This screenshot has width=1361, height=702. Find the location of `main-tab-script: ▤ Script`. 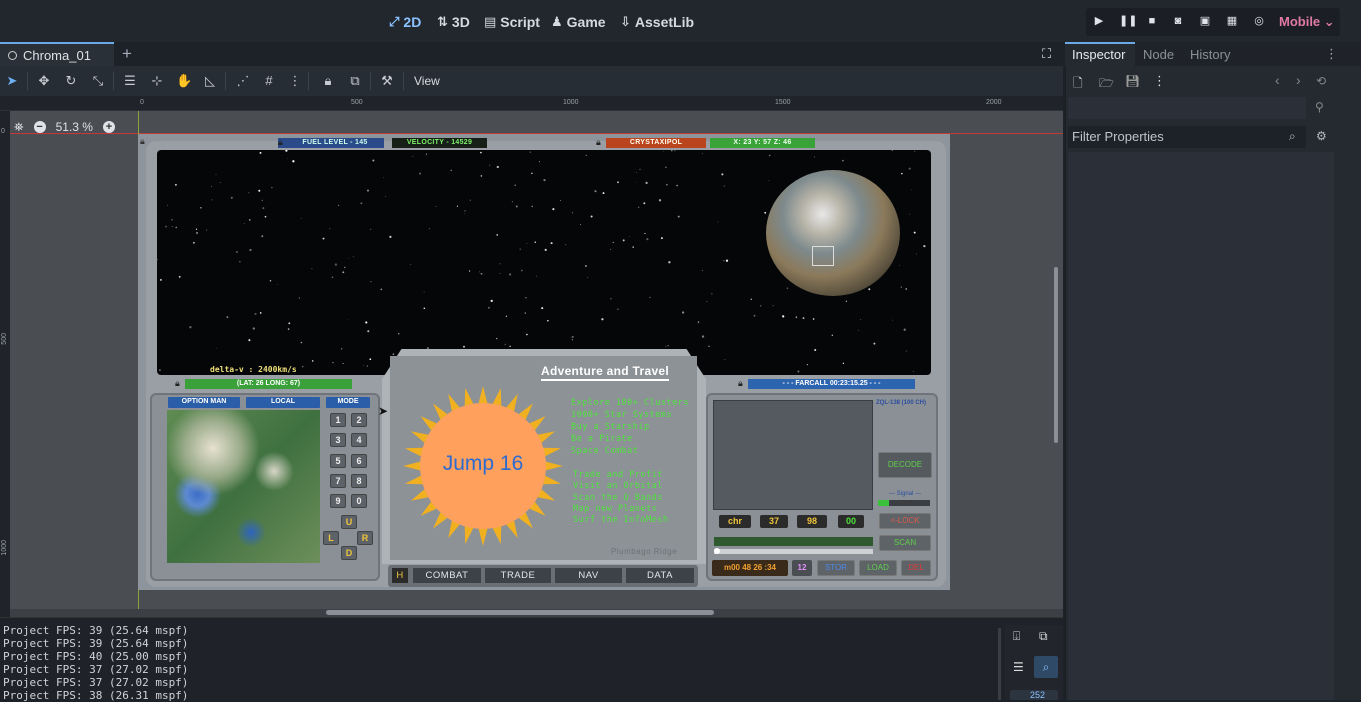

main-tab-script: ▤ Script is located at coordinates (512, 22).